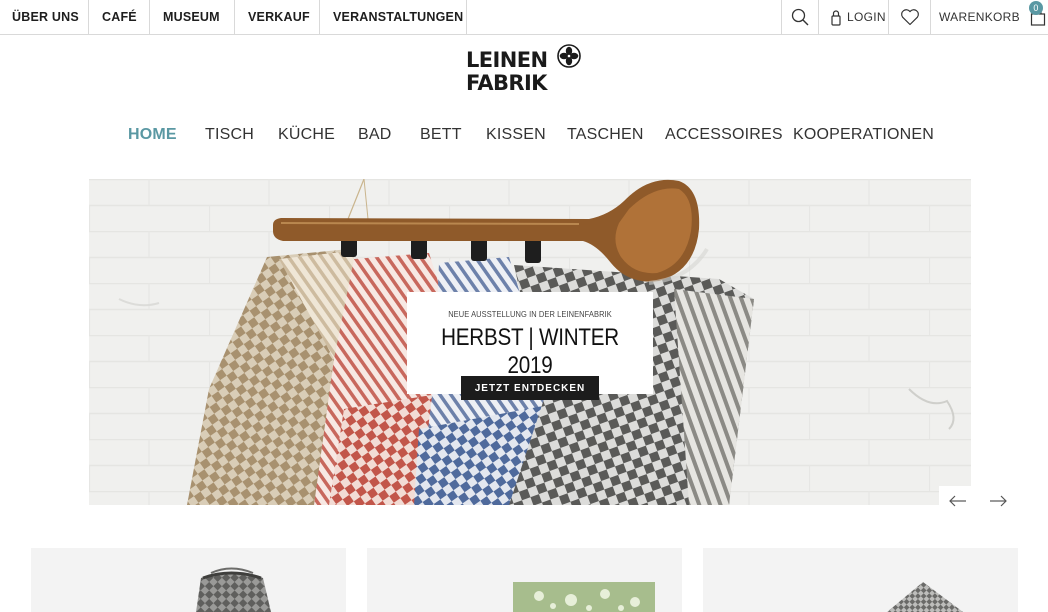  Describe the element at coordinates (152, 135) in the screenshot. I see `main-nav-home: HOME` at that location.